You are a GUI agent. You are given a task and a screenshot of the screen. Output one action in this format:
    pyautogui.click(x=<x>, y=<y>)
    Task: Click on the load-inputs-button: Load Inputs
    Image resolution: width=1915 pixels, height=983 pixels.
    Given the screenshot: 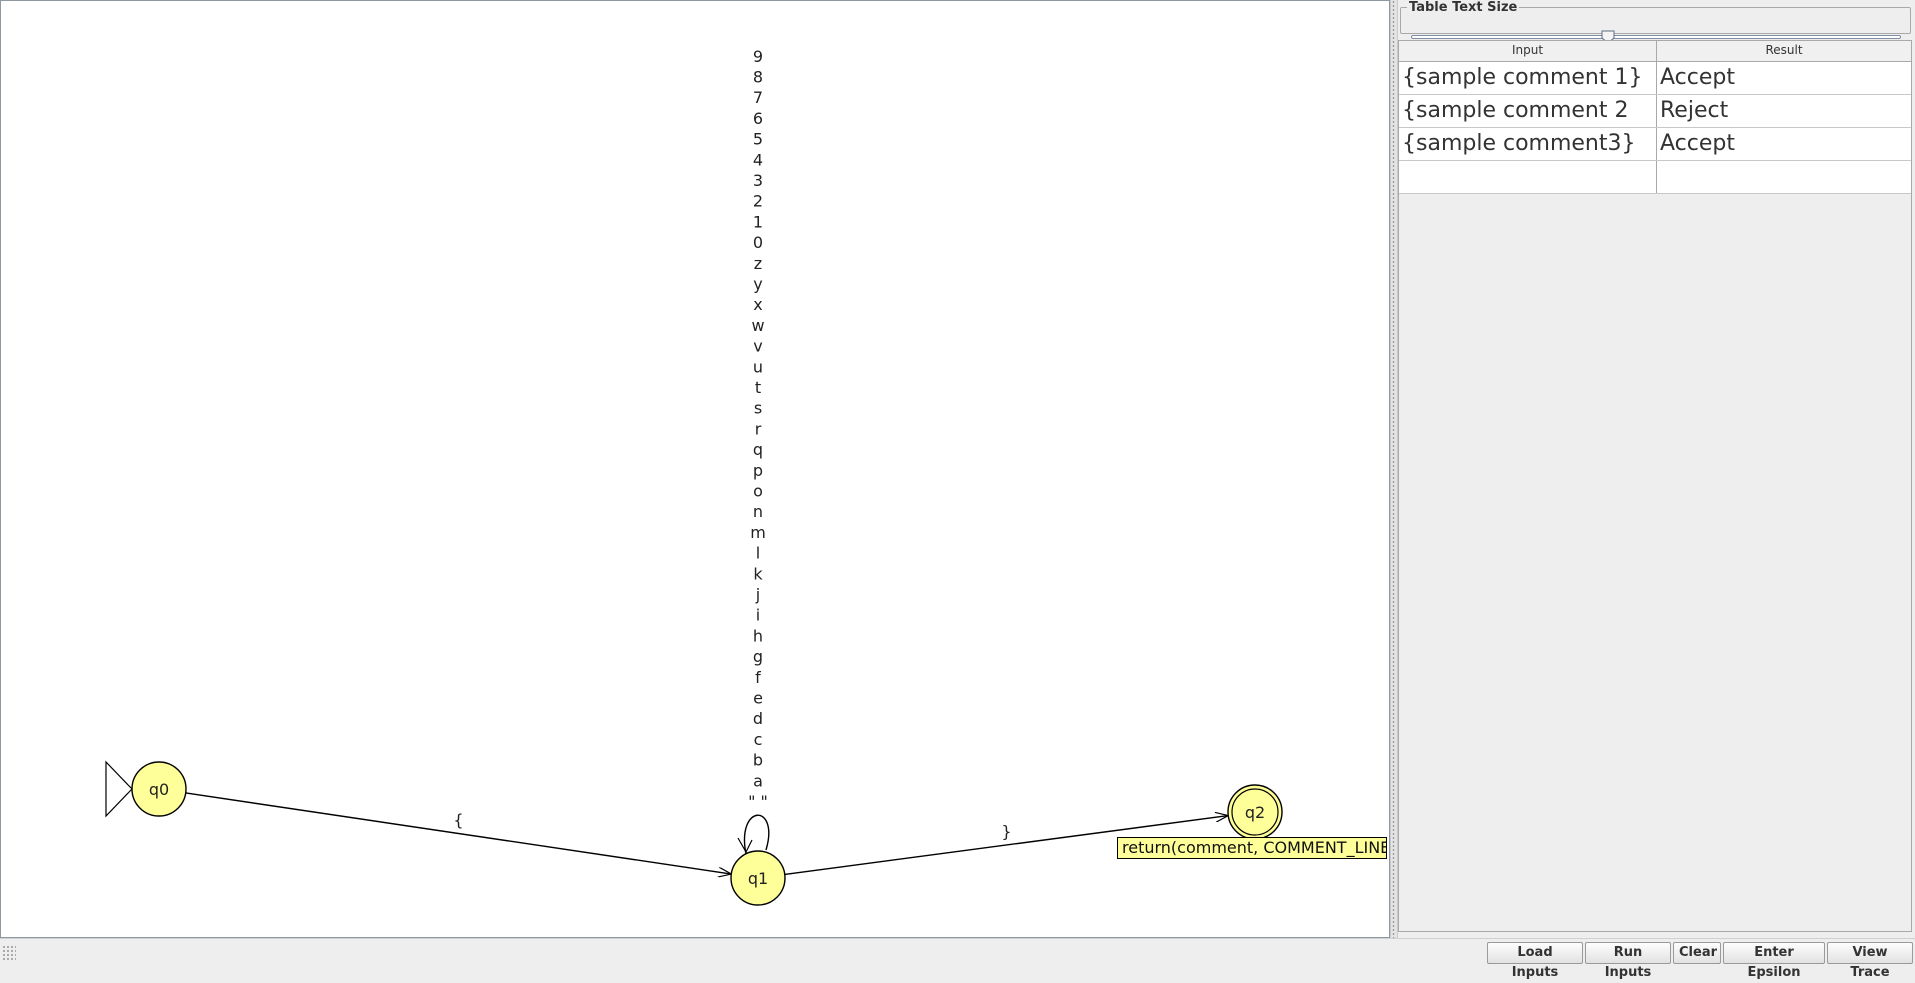 What is the action you would take?
    pyautogui.click(x=1535, y=961)
    